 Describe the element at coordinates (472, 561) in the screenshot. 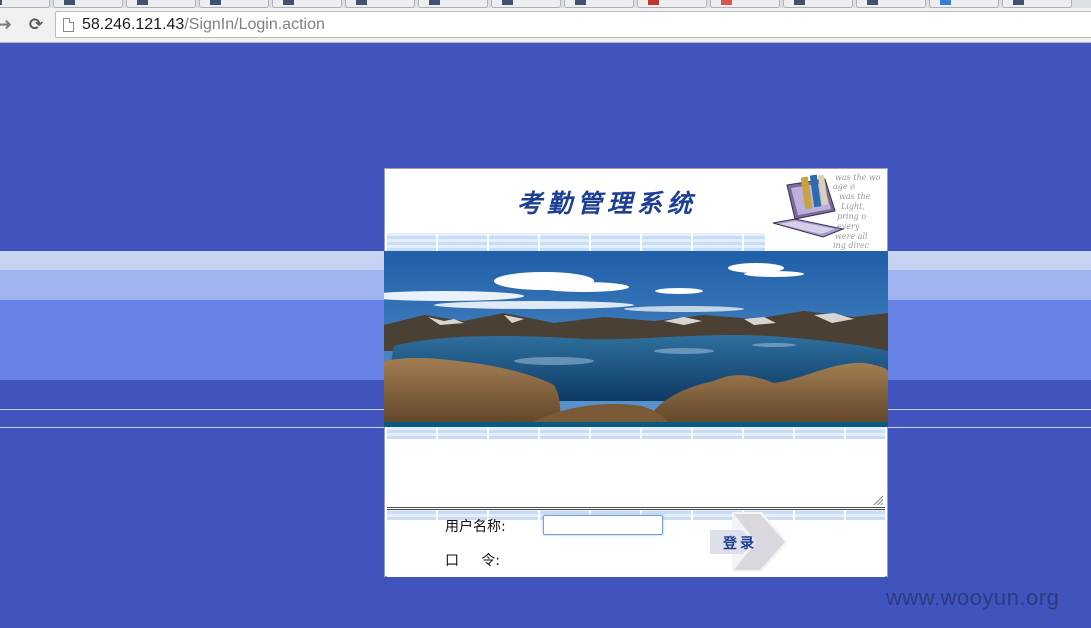

I see `password-label: 口 令:` at that location.